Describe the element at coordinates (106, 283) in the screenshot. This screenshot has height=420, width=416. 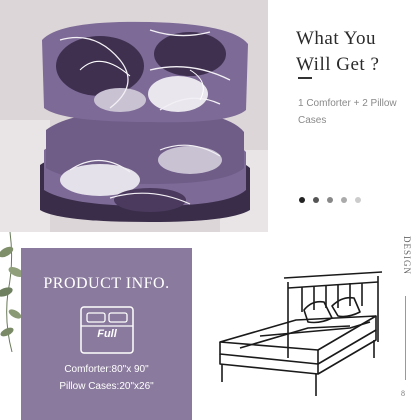
I see `product-info-title: PRODUCT INFO.` at that location.